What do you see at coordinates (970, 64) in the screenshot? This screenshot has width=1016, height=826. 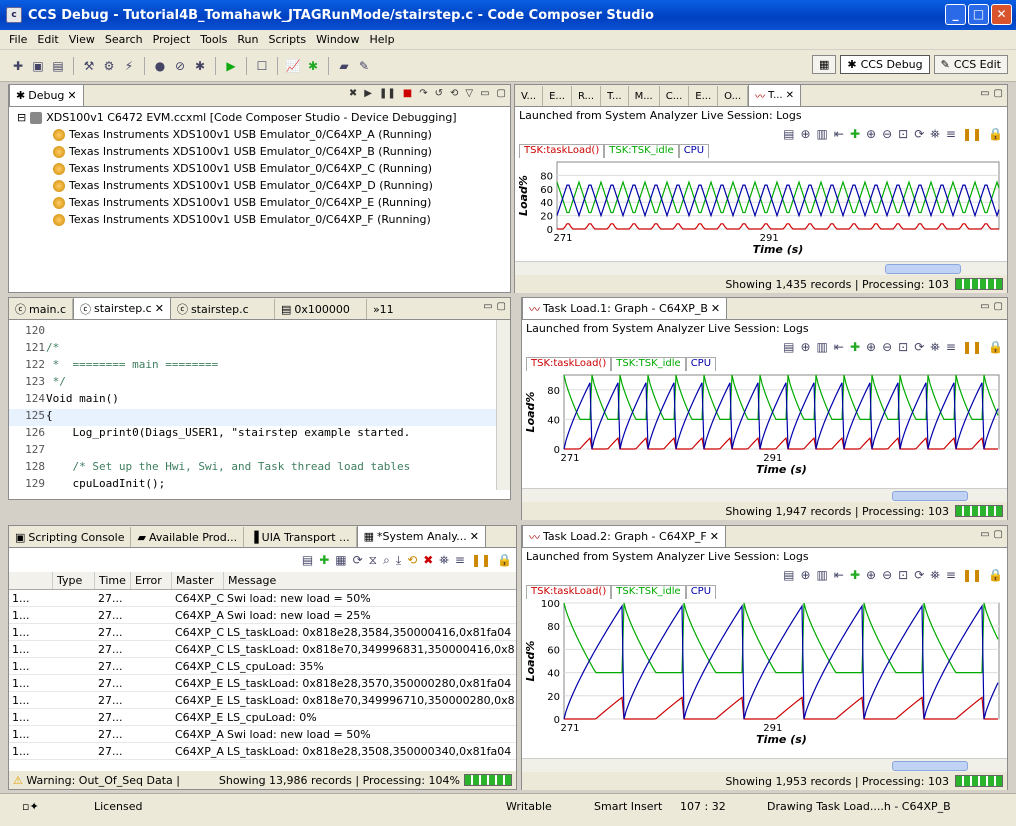 I see `perspective-ccs-edit: ✎ CCS Edit` at bounding box center [970, 64].